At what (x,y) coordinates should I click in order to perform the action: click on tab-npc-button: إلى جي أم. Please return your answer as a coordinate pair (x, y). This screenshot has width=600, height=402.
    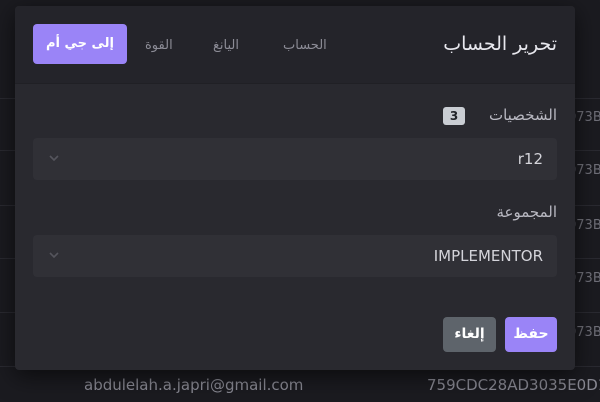
    Looking at the image, I should click on (80, 44).